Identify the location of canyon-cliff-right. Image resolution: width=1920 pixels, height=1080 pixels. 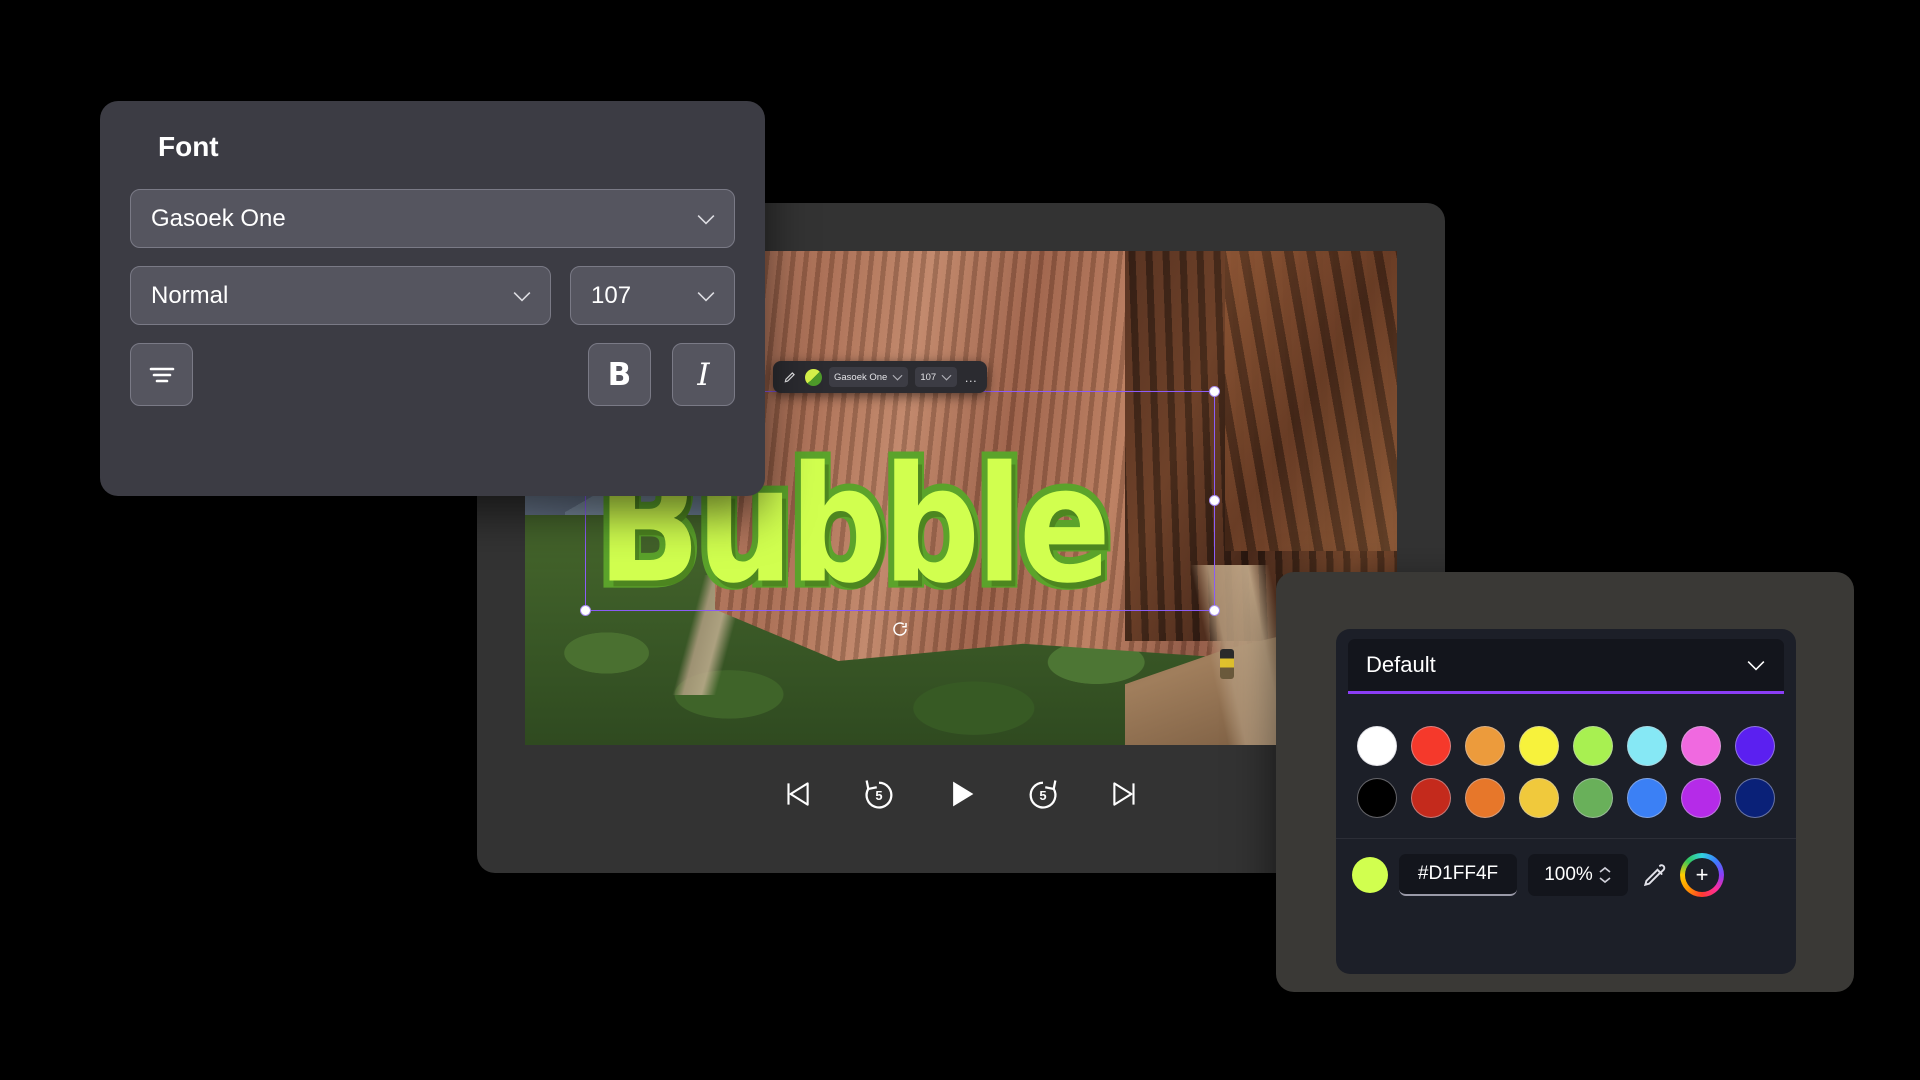
(1311, 401).